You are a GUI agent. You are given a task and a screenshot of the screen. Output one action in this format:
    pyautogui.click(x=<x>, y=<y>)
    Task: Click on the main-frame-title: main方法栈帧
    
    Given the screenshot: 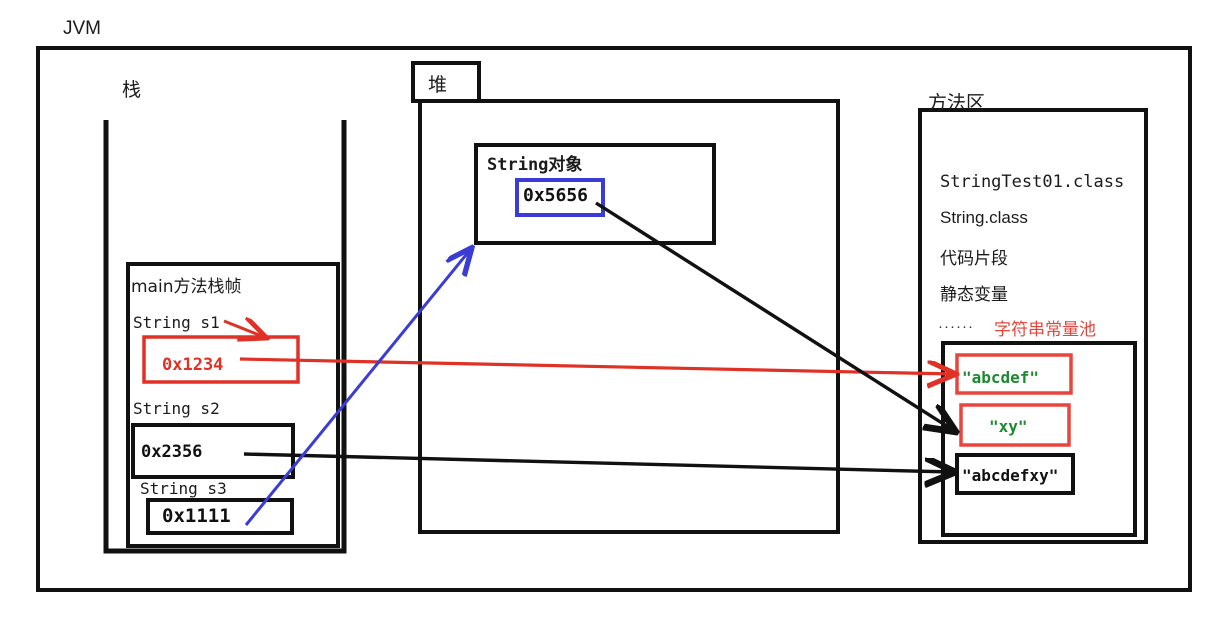 What is the action you would take?
    pyautogui.click(x=186, y=287)
    